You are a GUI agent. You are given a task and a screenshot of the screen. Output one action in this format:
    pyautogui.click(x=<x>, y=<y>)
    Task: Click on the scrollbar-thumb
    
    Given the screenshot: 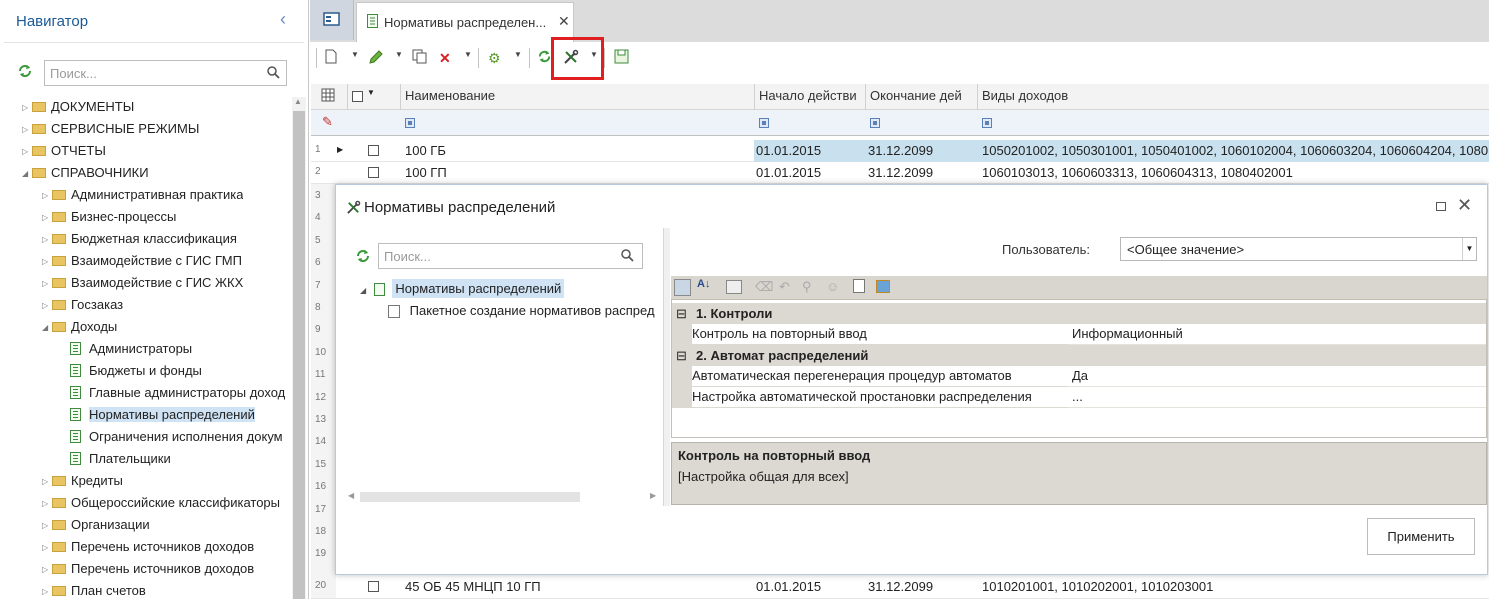 What is the action you would take?
    pyautogui.click(x=299, y=355)
    